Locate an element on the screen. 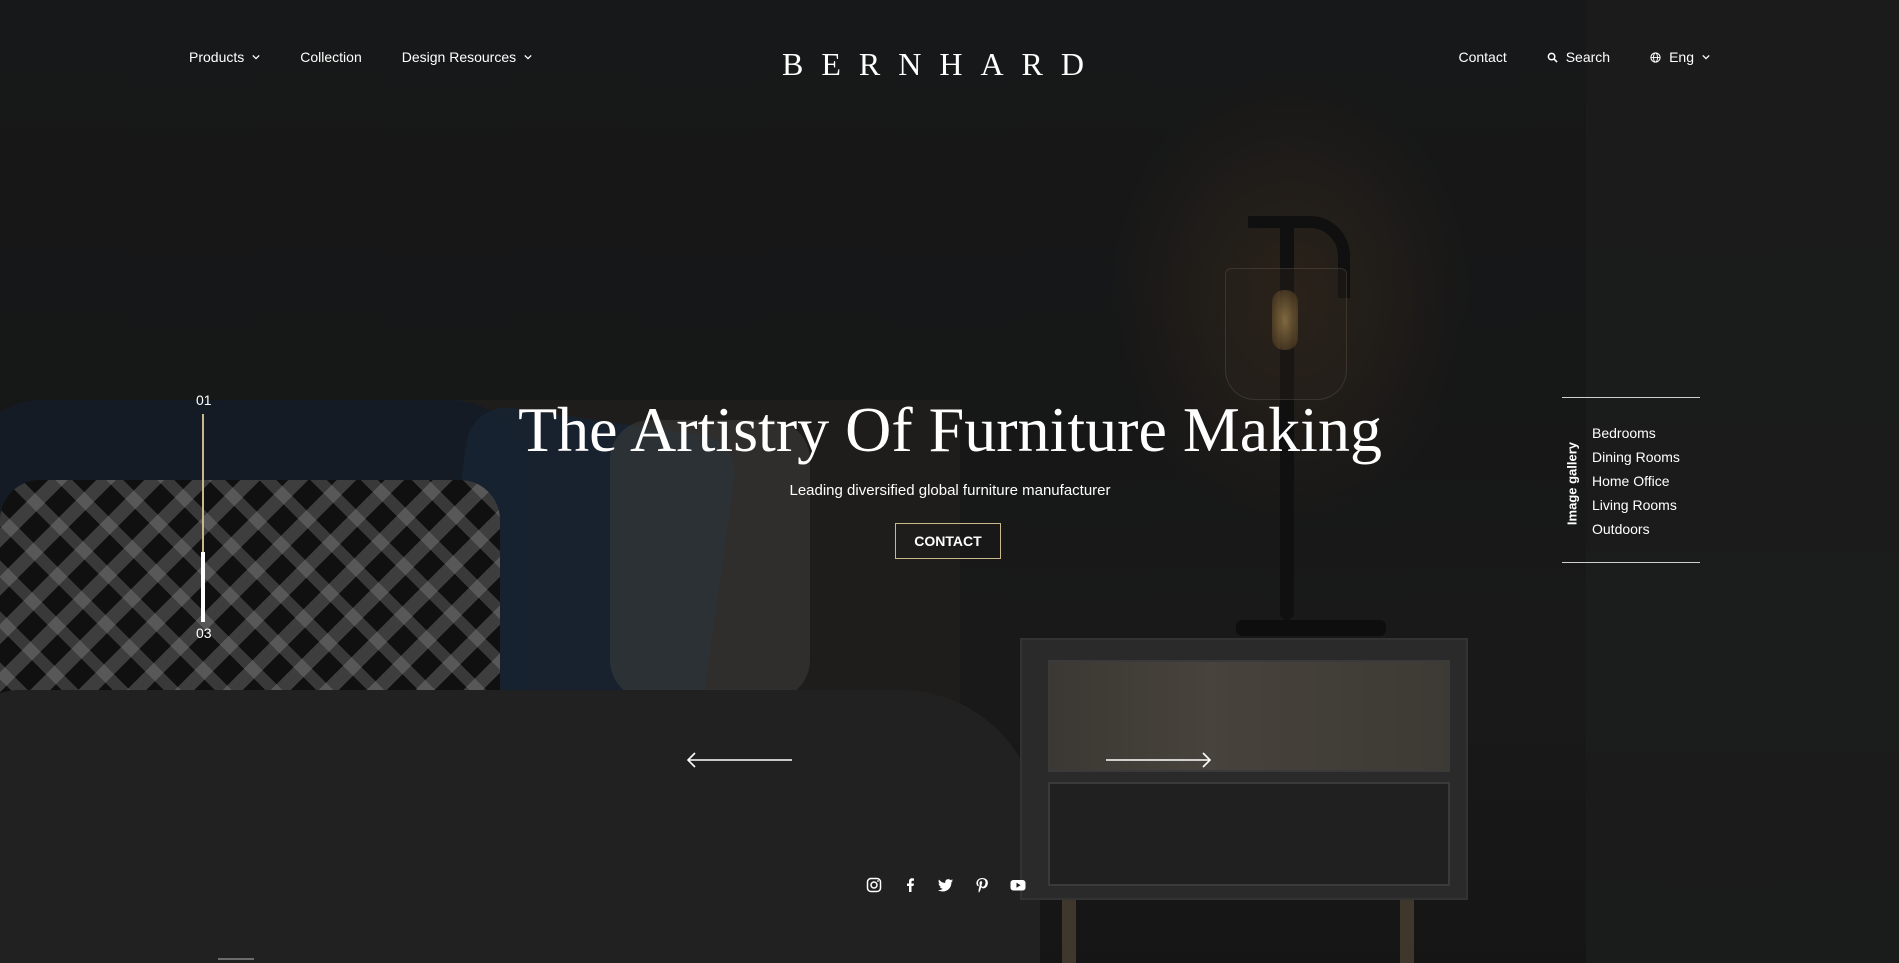 Image resolution: width=1899 pixels, height=963 pixels. nav-item-label: Products is located at coordinates (217, 57).